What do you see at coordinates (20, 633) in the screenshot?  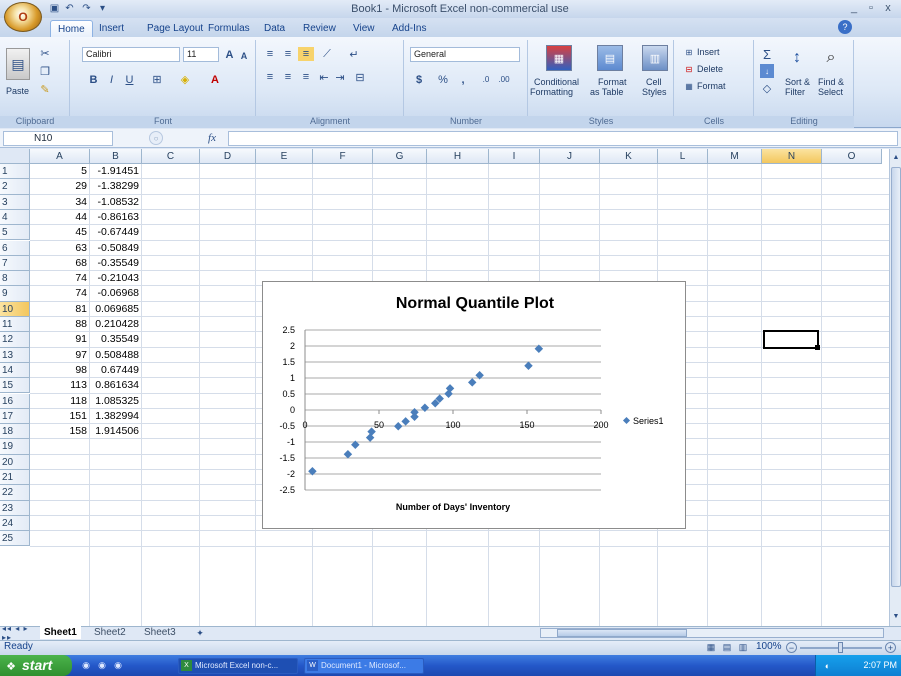 I see `sheet-nav-icon: ◂◂ ◂ ▸ ▸▸` at bounding box center [20, 633].